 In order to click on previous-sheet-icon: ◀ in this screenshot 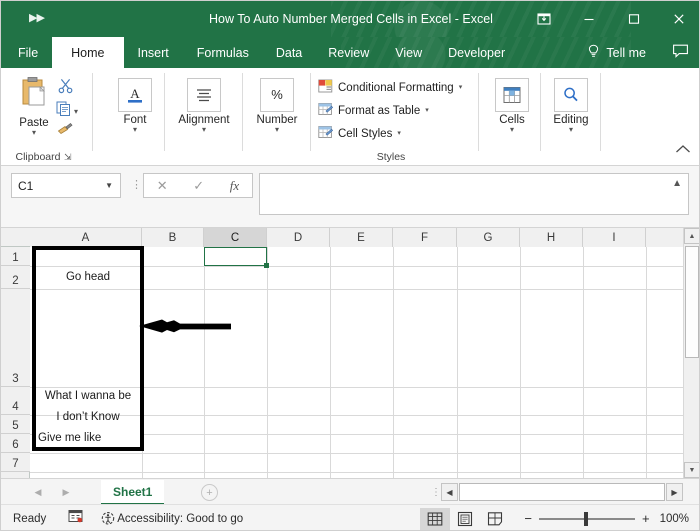, I will do `click(38, 492)`.